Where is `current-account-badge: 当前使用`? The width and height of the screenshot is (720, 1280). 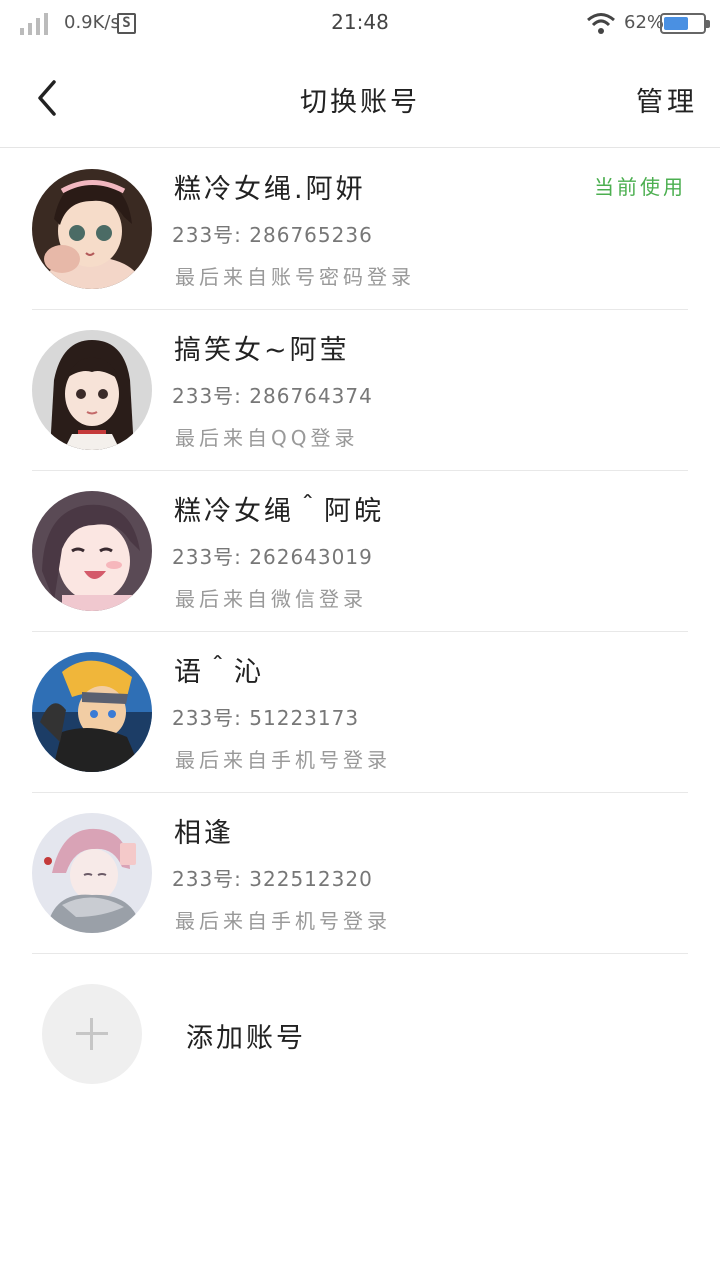
current-account-badge: 当前使用 is located at coordinates (640, 187).